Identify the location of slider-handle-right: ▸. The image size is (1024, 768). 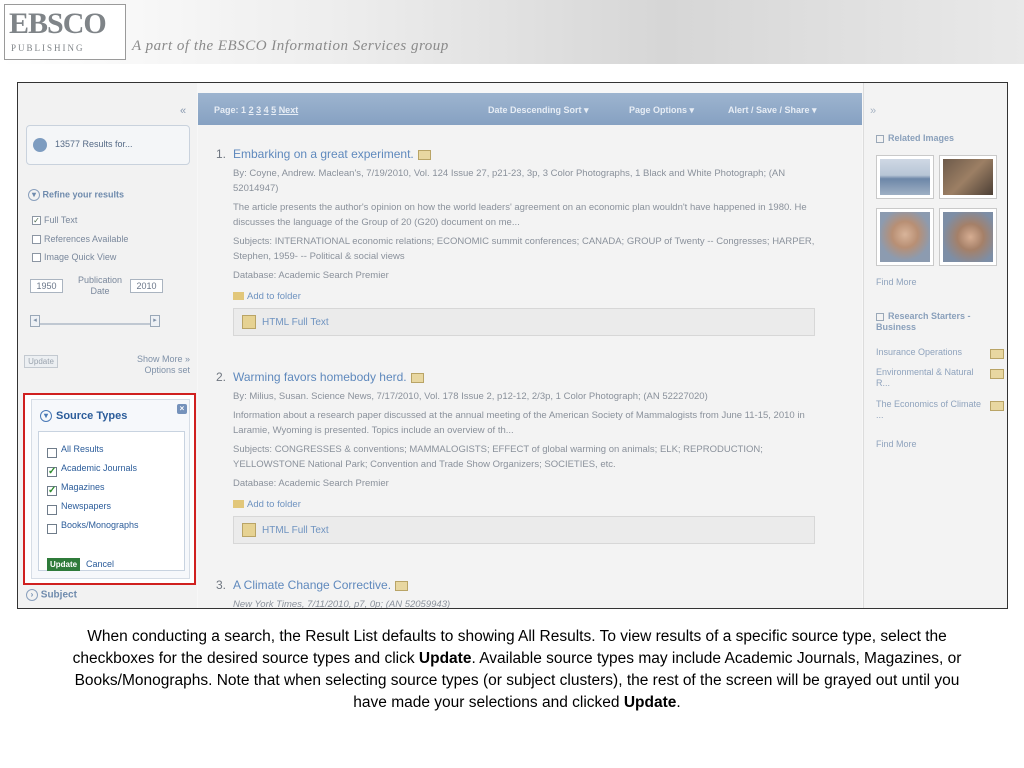
(155, 321).